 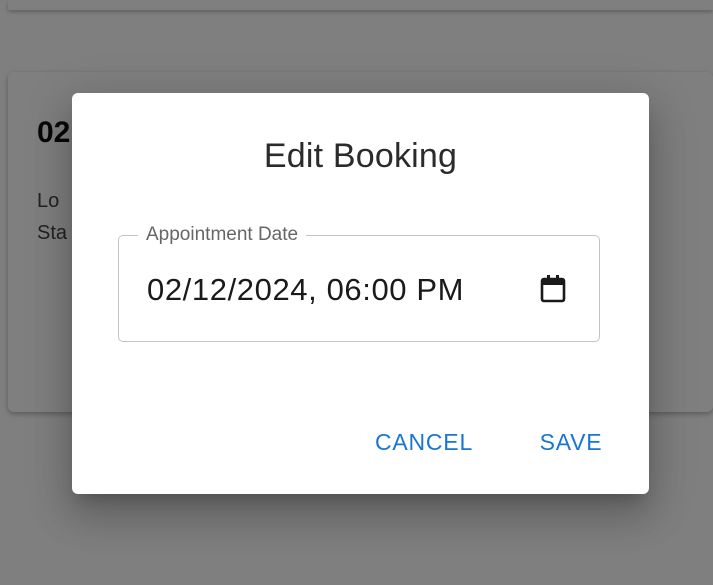 What do you see at coordinates (553, 289) in the screenshot?
I see `calendar-icon` at bounding box center [553, 289].